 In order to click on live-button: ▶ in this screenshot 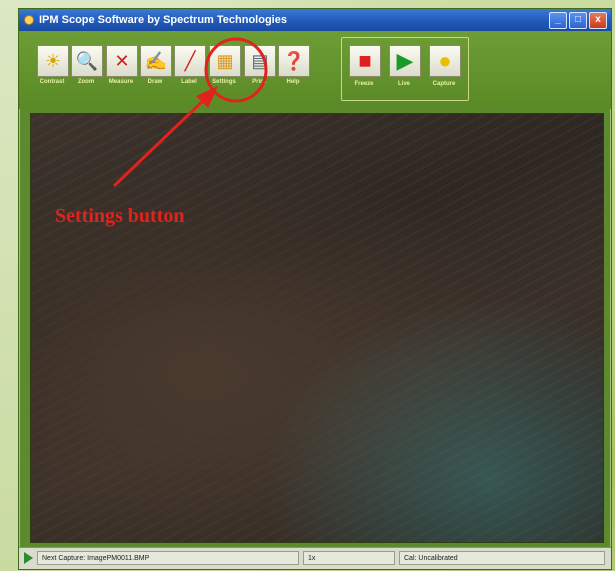, I will do `click(405, 61)`.